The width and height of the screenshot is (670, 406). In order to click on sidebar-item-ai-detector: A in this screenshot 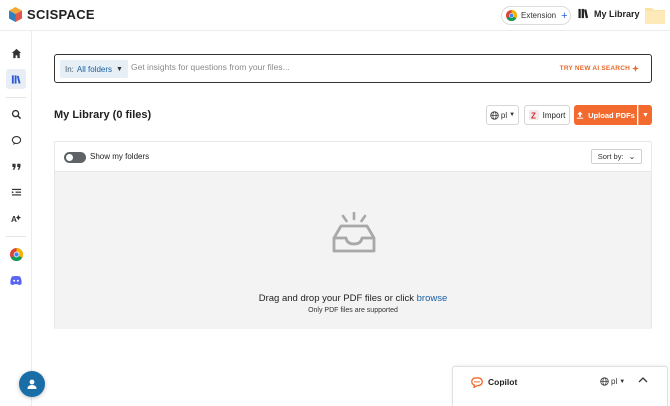, I will do `click(16, 218)`.